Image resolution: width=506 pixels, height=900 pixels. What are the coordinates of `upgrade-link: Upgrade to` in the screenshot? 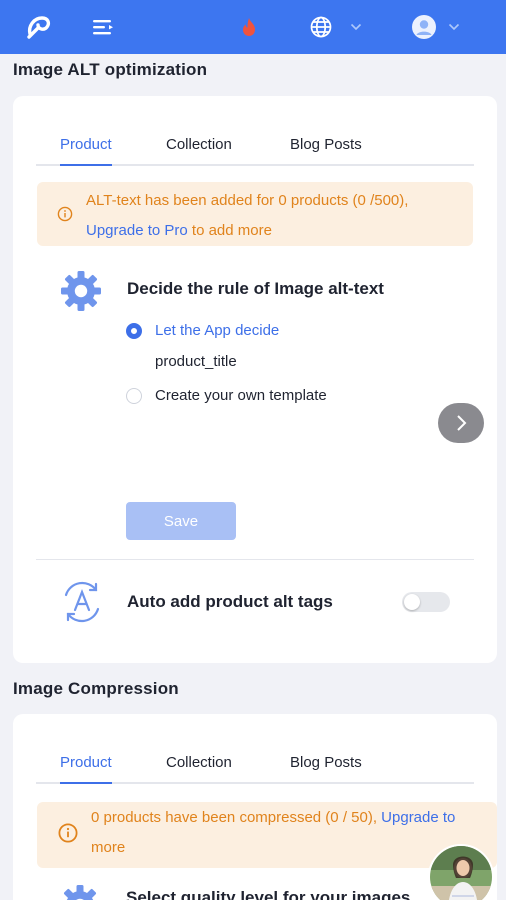 It's located at (418, 817).